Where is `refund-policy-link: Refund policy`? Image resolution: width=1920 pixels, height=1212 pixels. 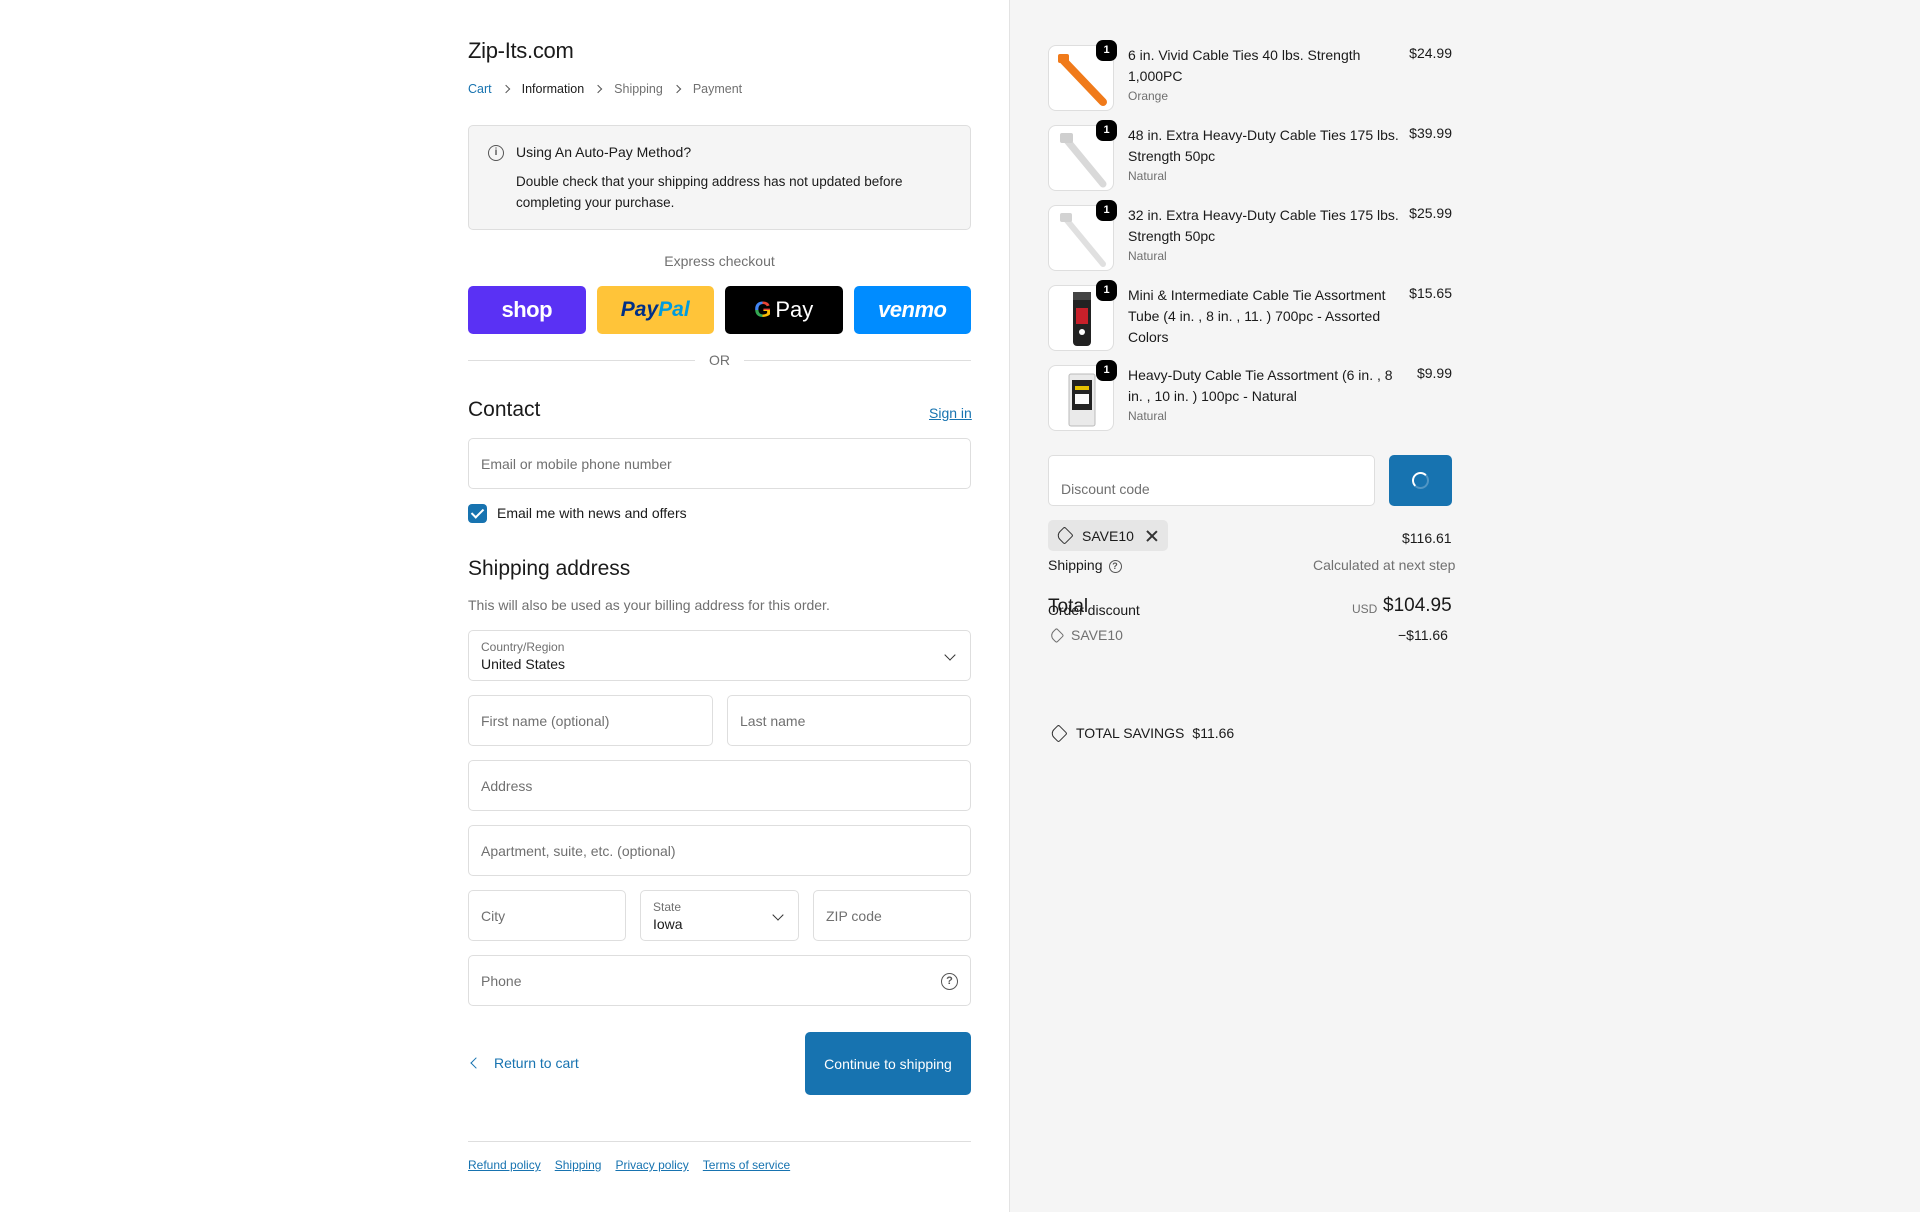
refund-policy-link: Refund policy is located at coordinates (504, 1165).